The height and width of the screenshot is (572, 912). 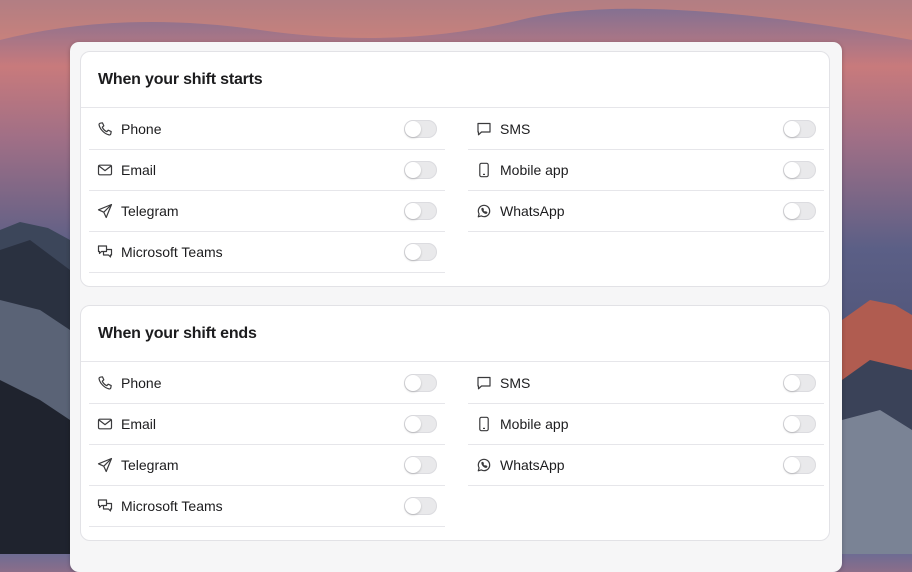 I want to click on card-header: When your shift starts, so click(x=455, y=80).